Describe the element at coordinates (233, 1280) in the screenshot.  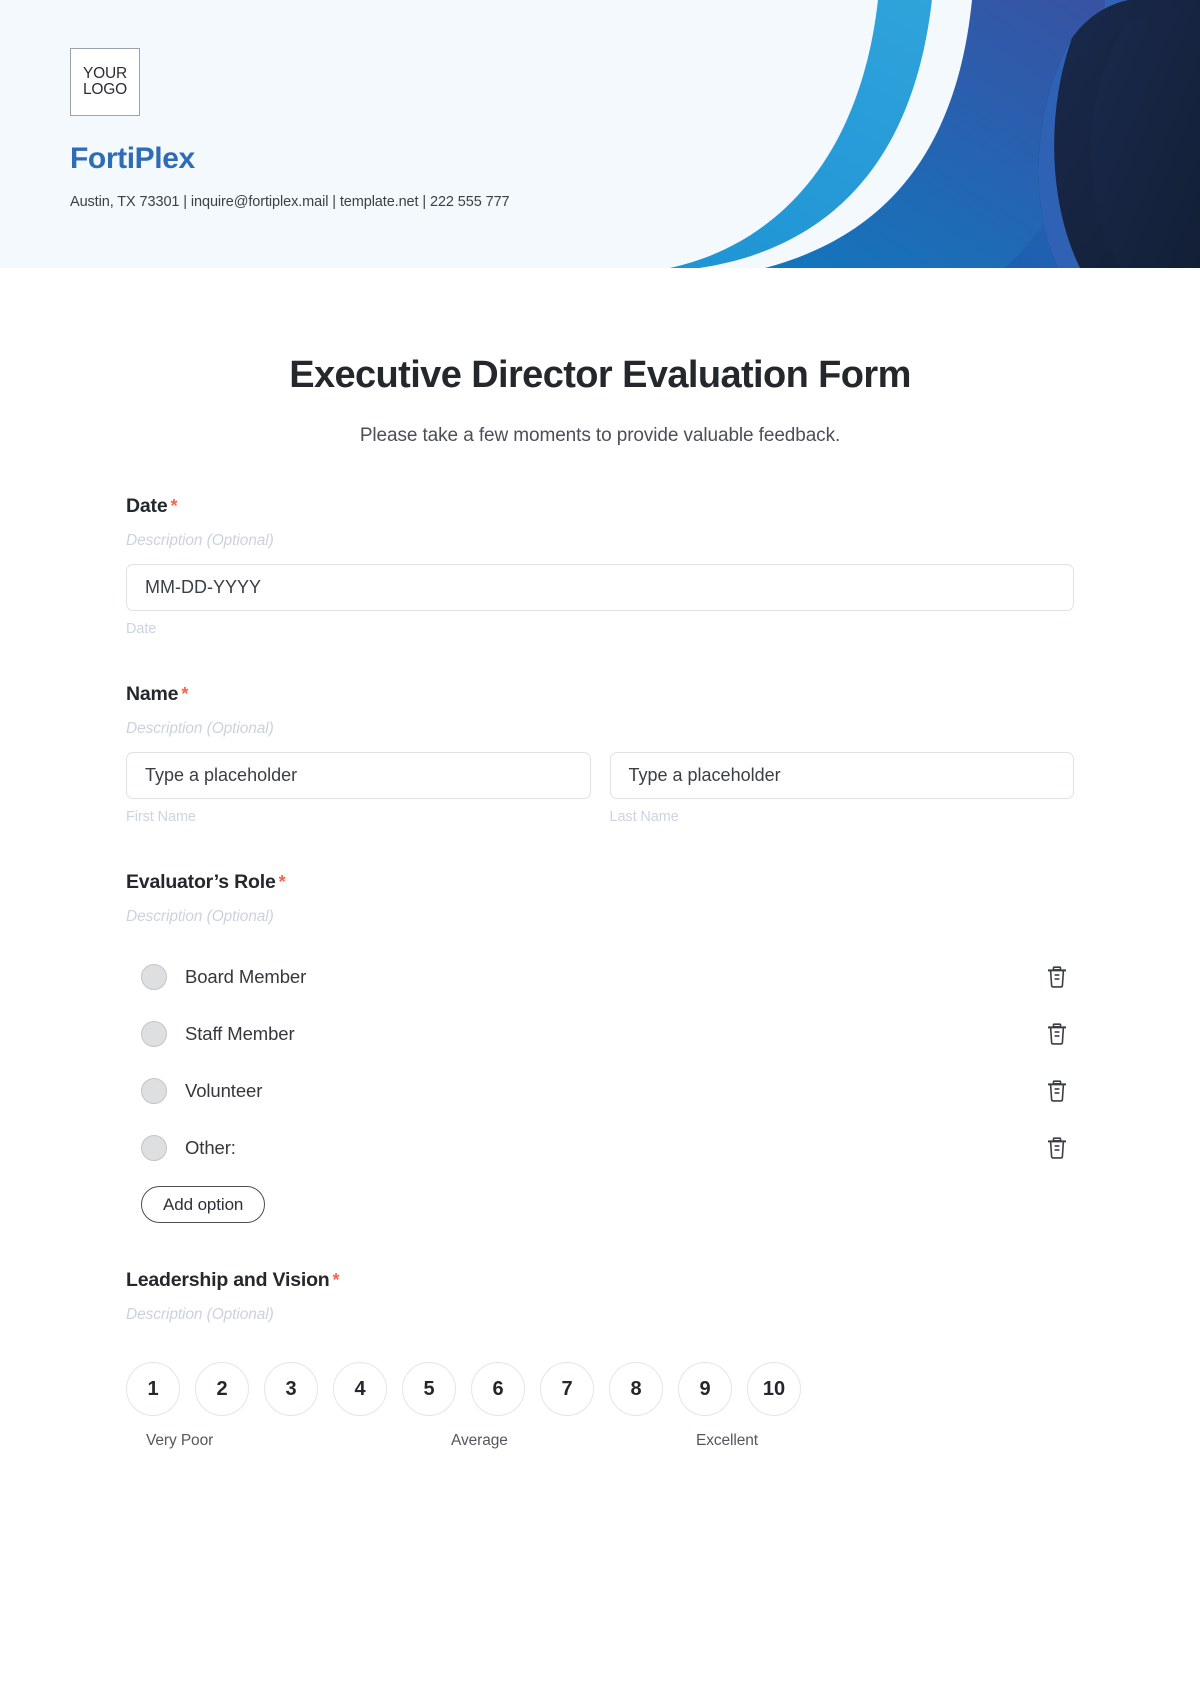
I see `field-label-leadership-and-vision: Leadership and Vision *` at that location.